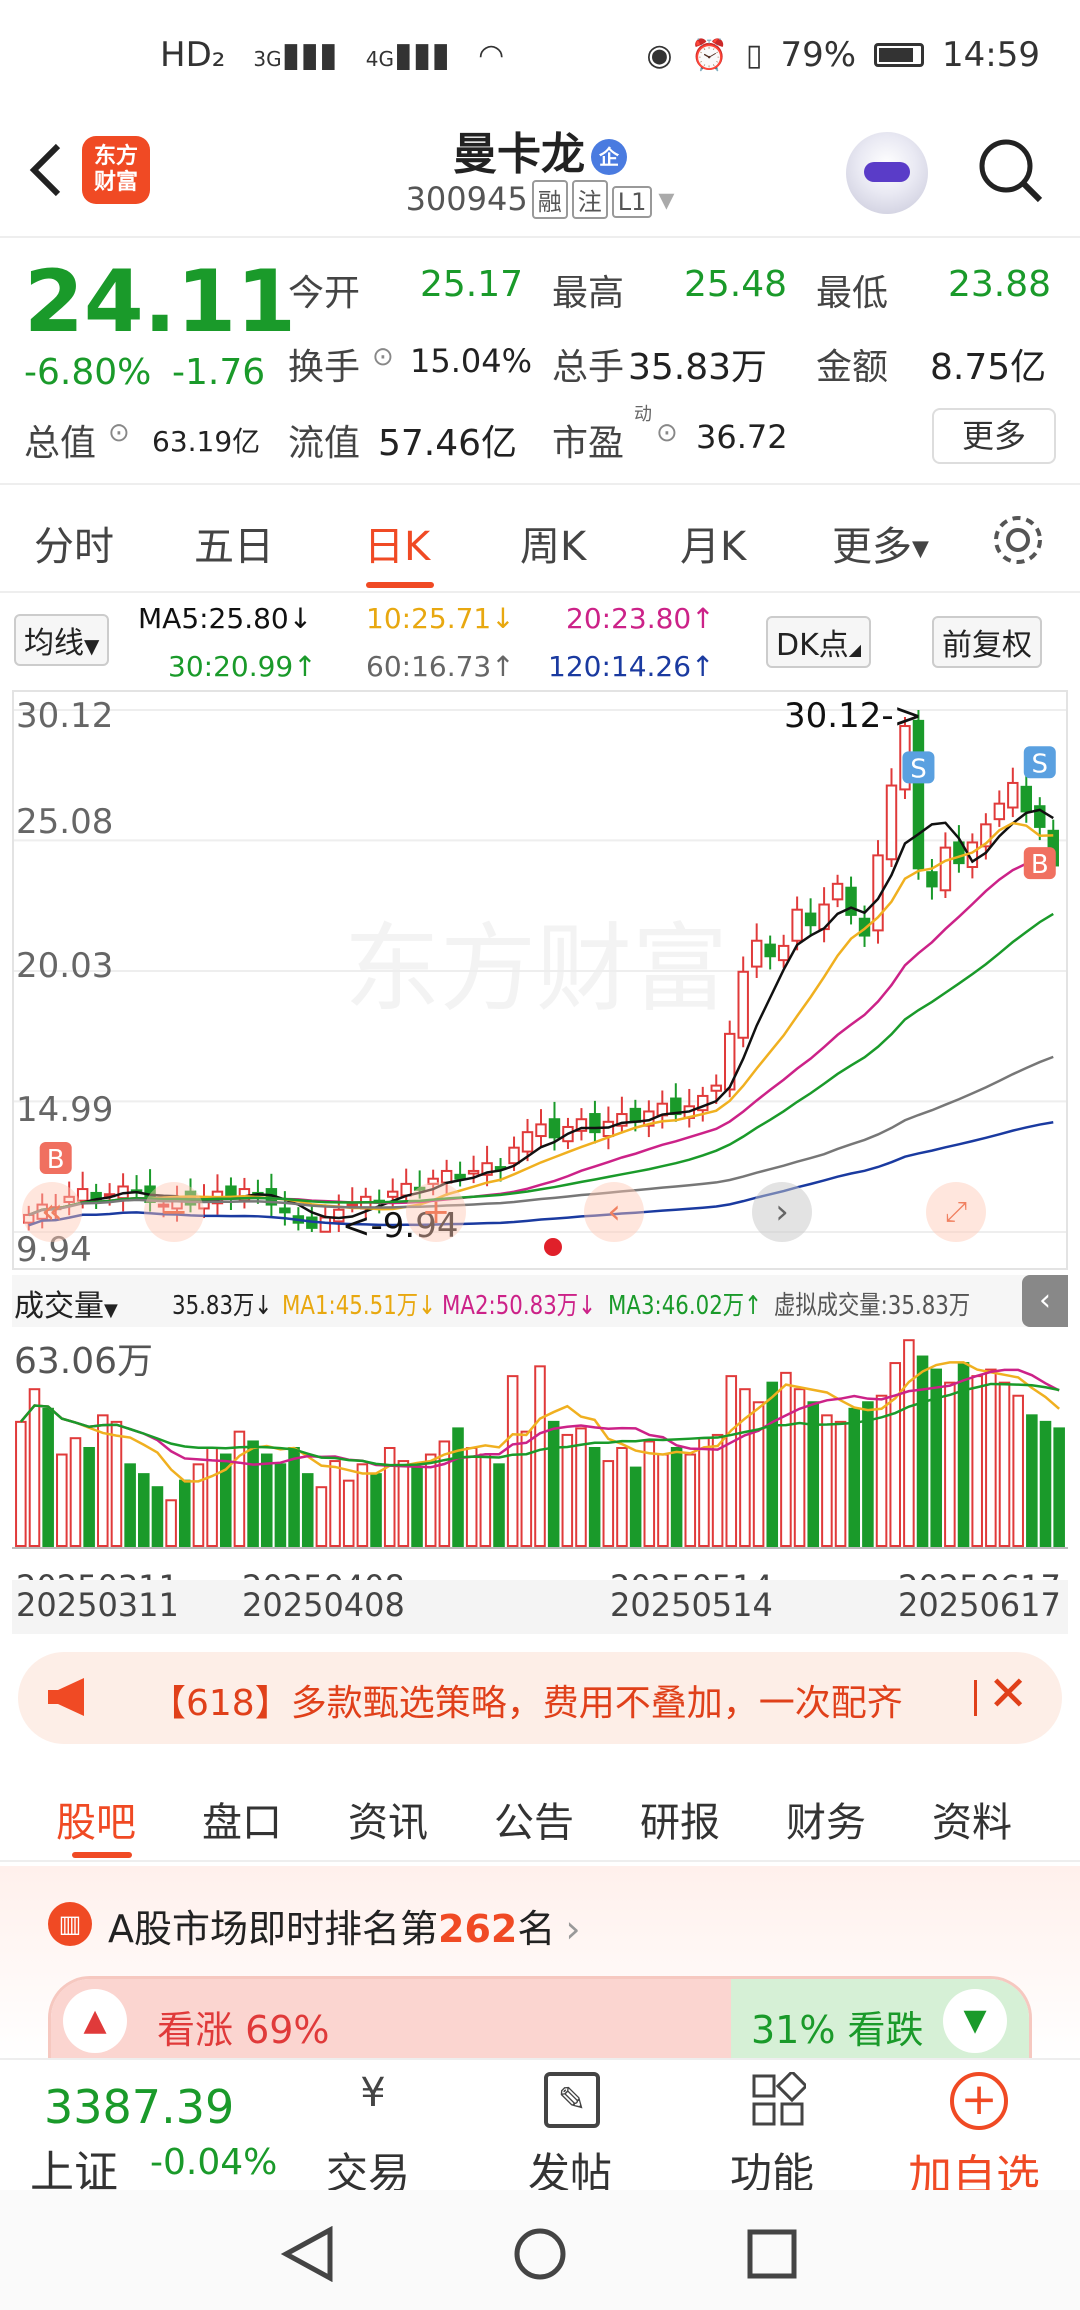 This screenshot has height=2310, width=1080. Describe the element at coordinates (74, 543) in the screenshot. I see `tab-intraday: 分时` at that location.